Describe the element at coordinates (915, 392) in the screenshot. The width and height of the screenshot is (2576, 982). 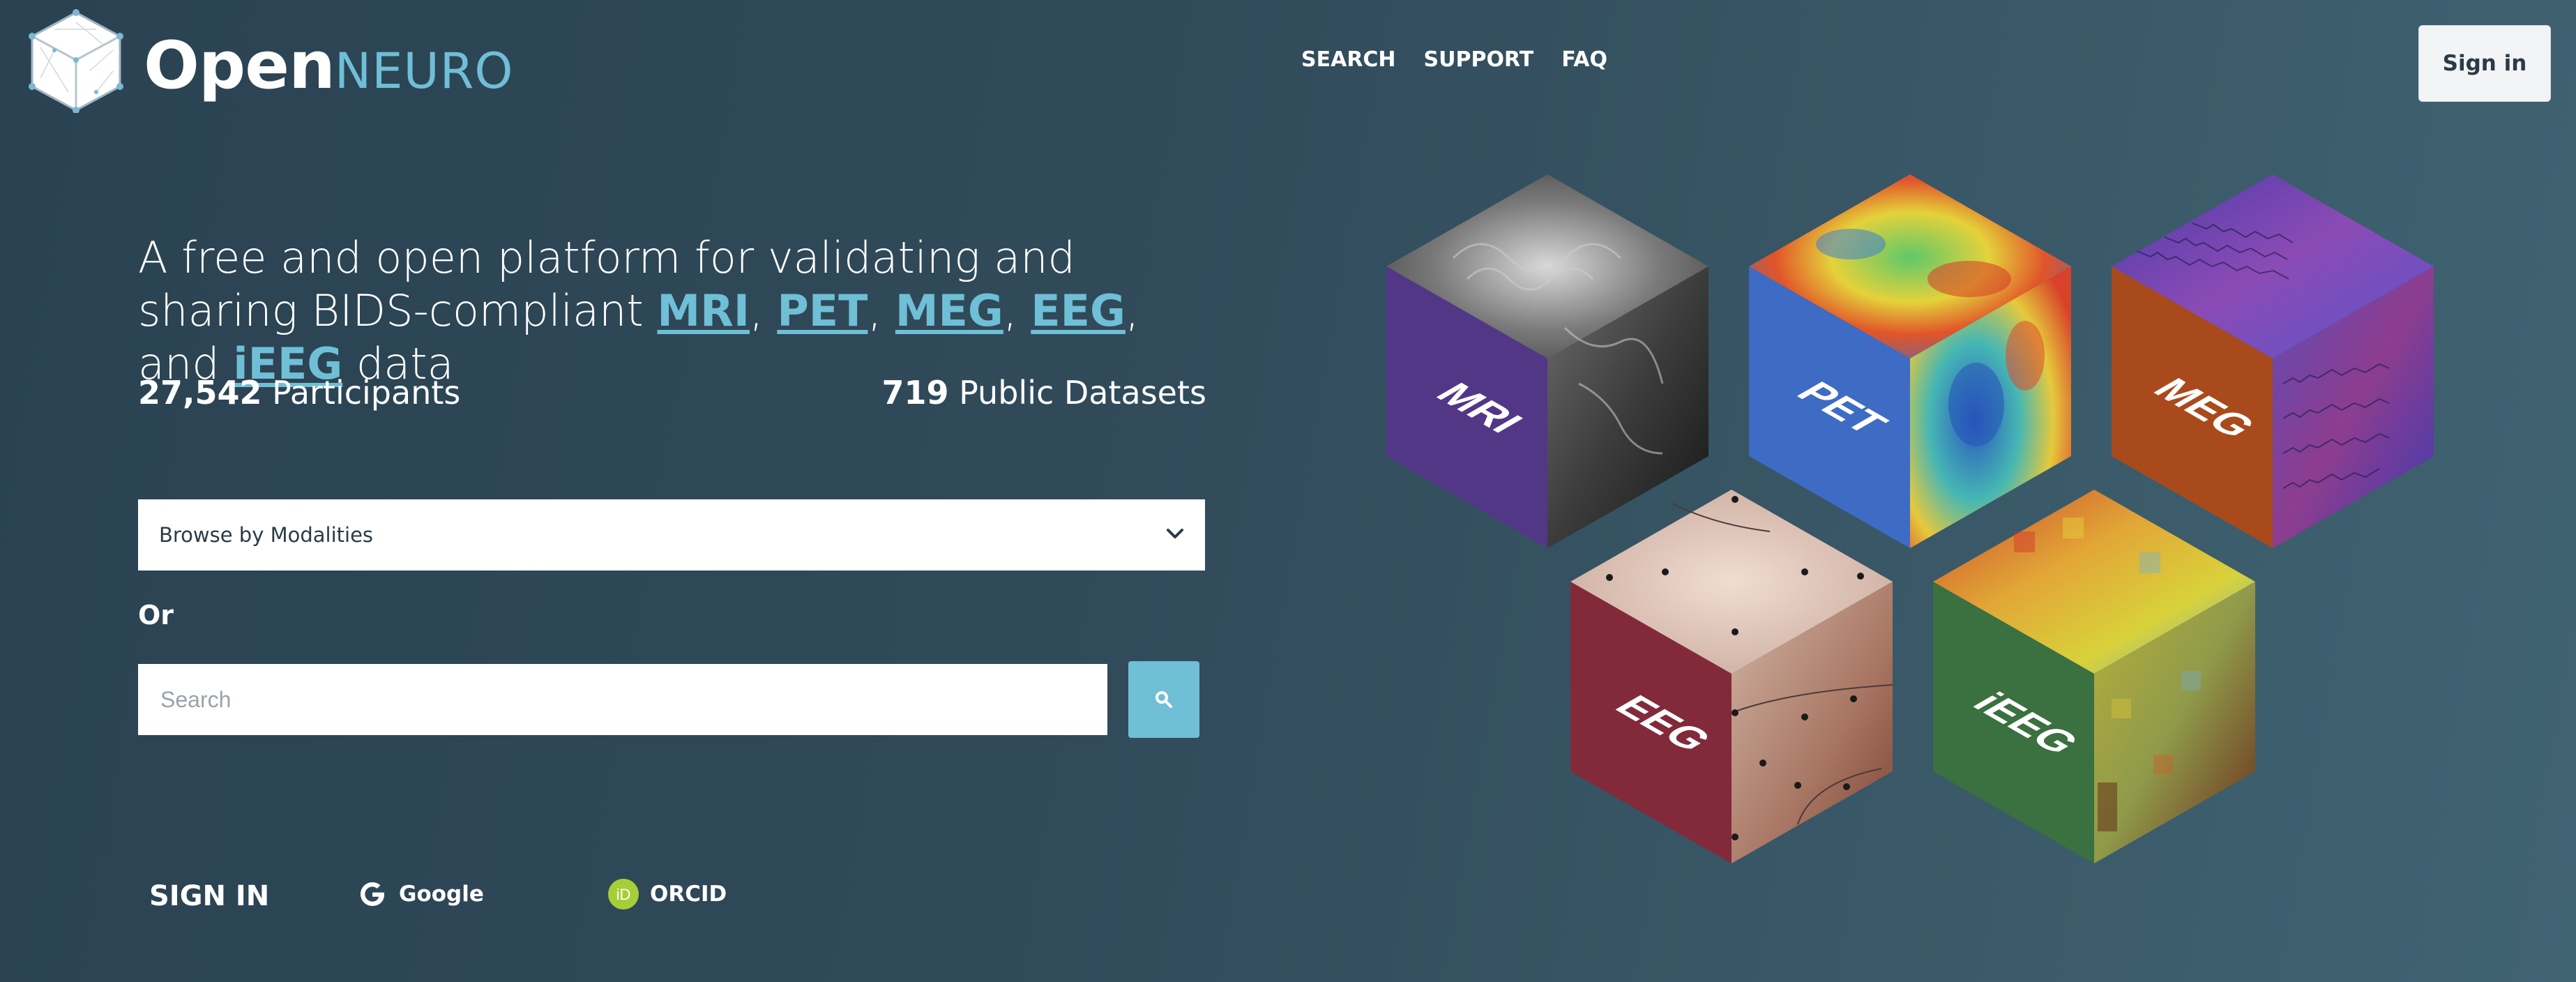
I see `datasets-count: 719` at that location.